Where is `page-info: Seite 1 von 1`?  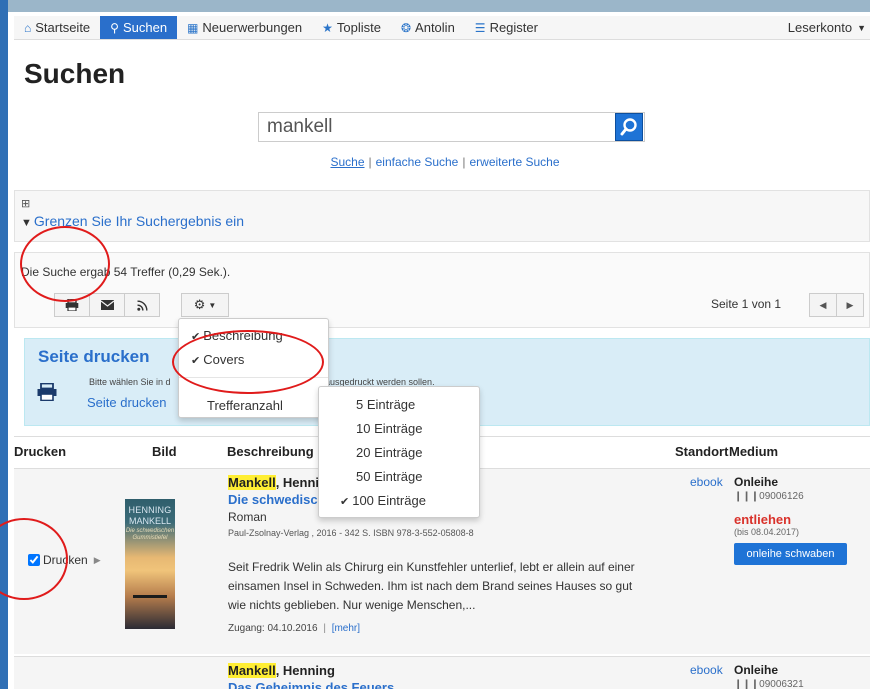
page-info: Seite 1 von 1 is located at coordinates (746, 304).